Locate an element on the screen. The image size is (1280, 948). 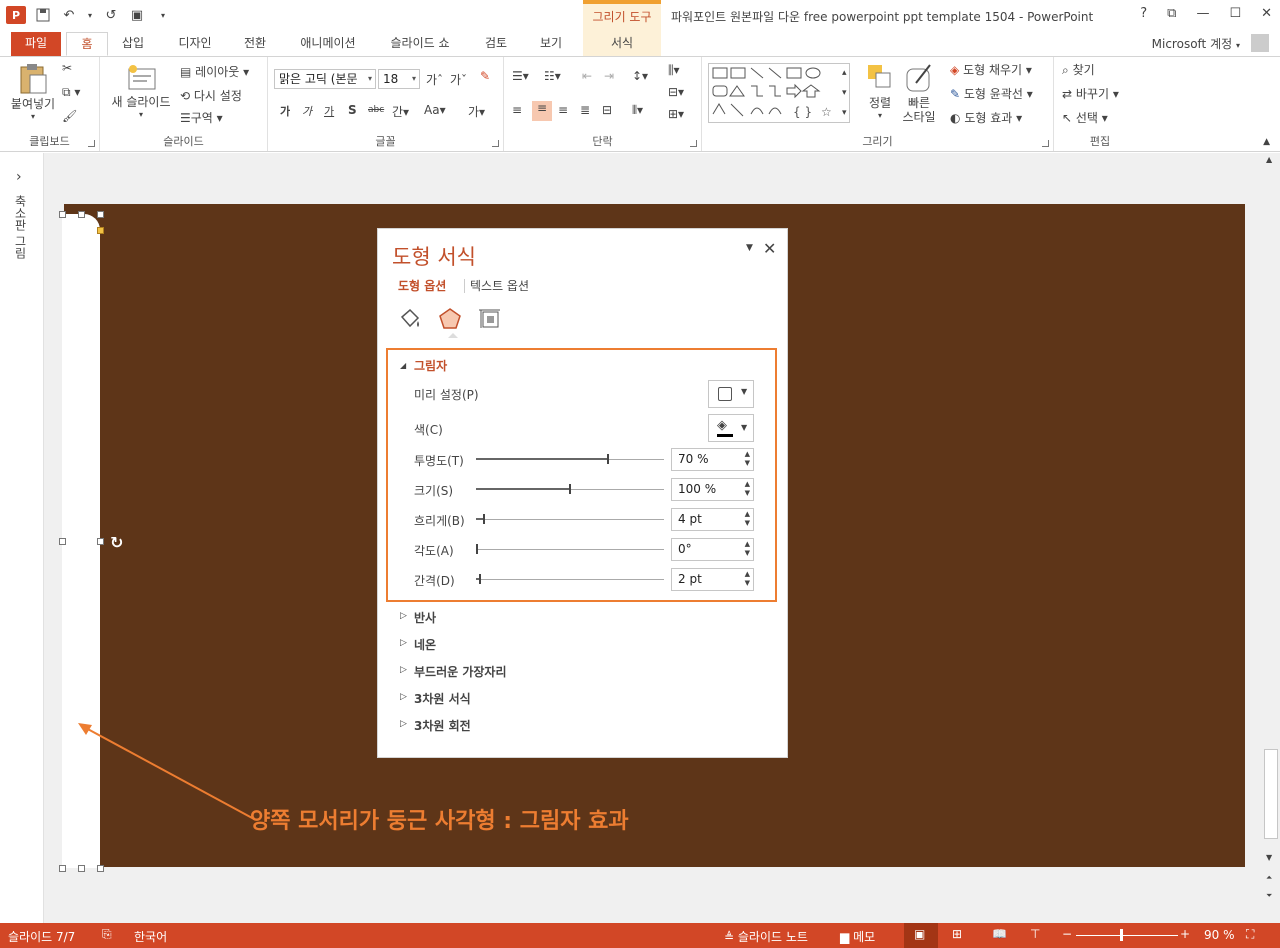
reading-view-icon: 📖 is located at coordinates (999, 934).